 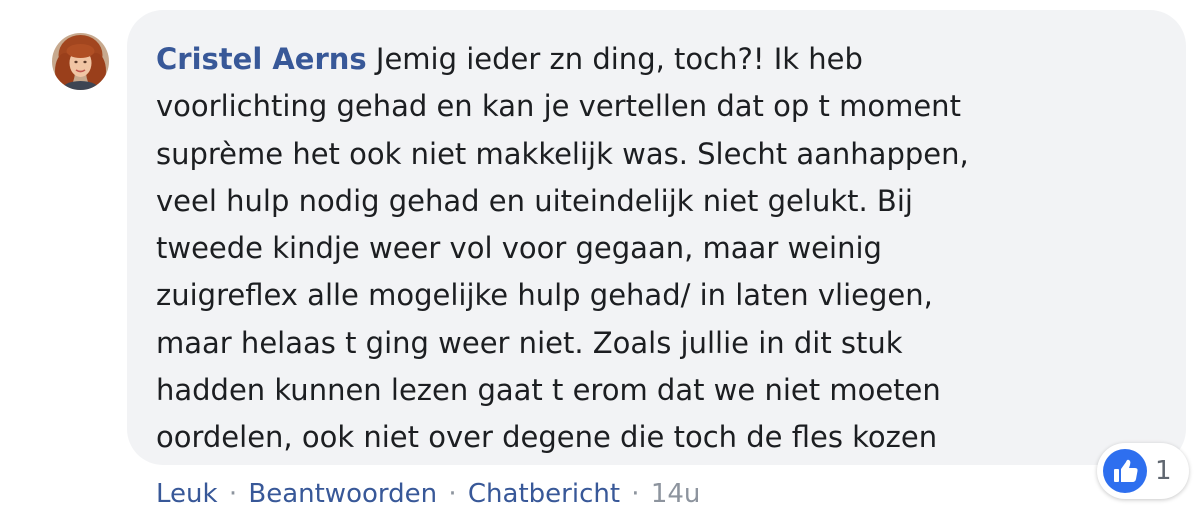 What do you see at coordinates (342, 494) in the screenshot?
I see `reply-link: Beantwoorden` at bounding box center [342, 494].